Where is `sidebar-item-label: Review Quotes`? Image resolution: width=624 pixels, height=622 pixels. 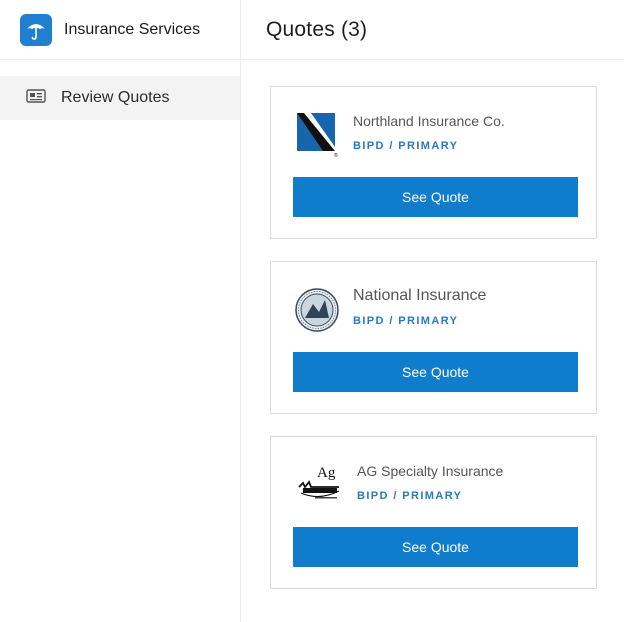
sidebar-item-label: Review Quotes is located at coordinates (115, 97).